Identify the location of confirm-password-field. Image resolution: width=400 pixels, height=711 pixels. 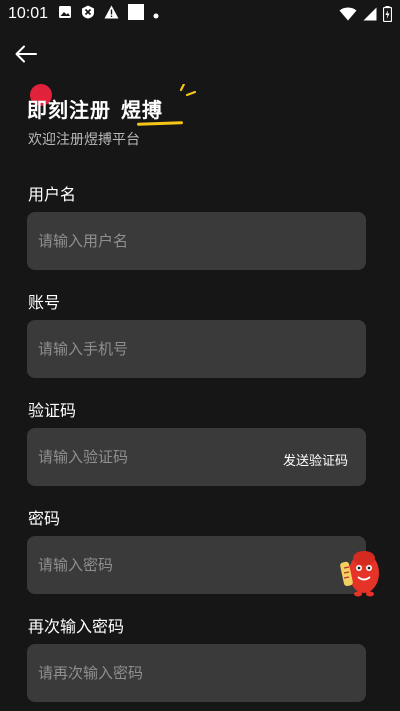
(196, 673).